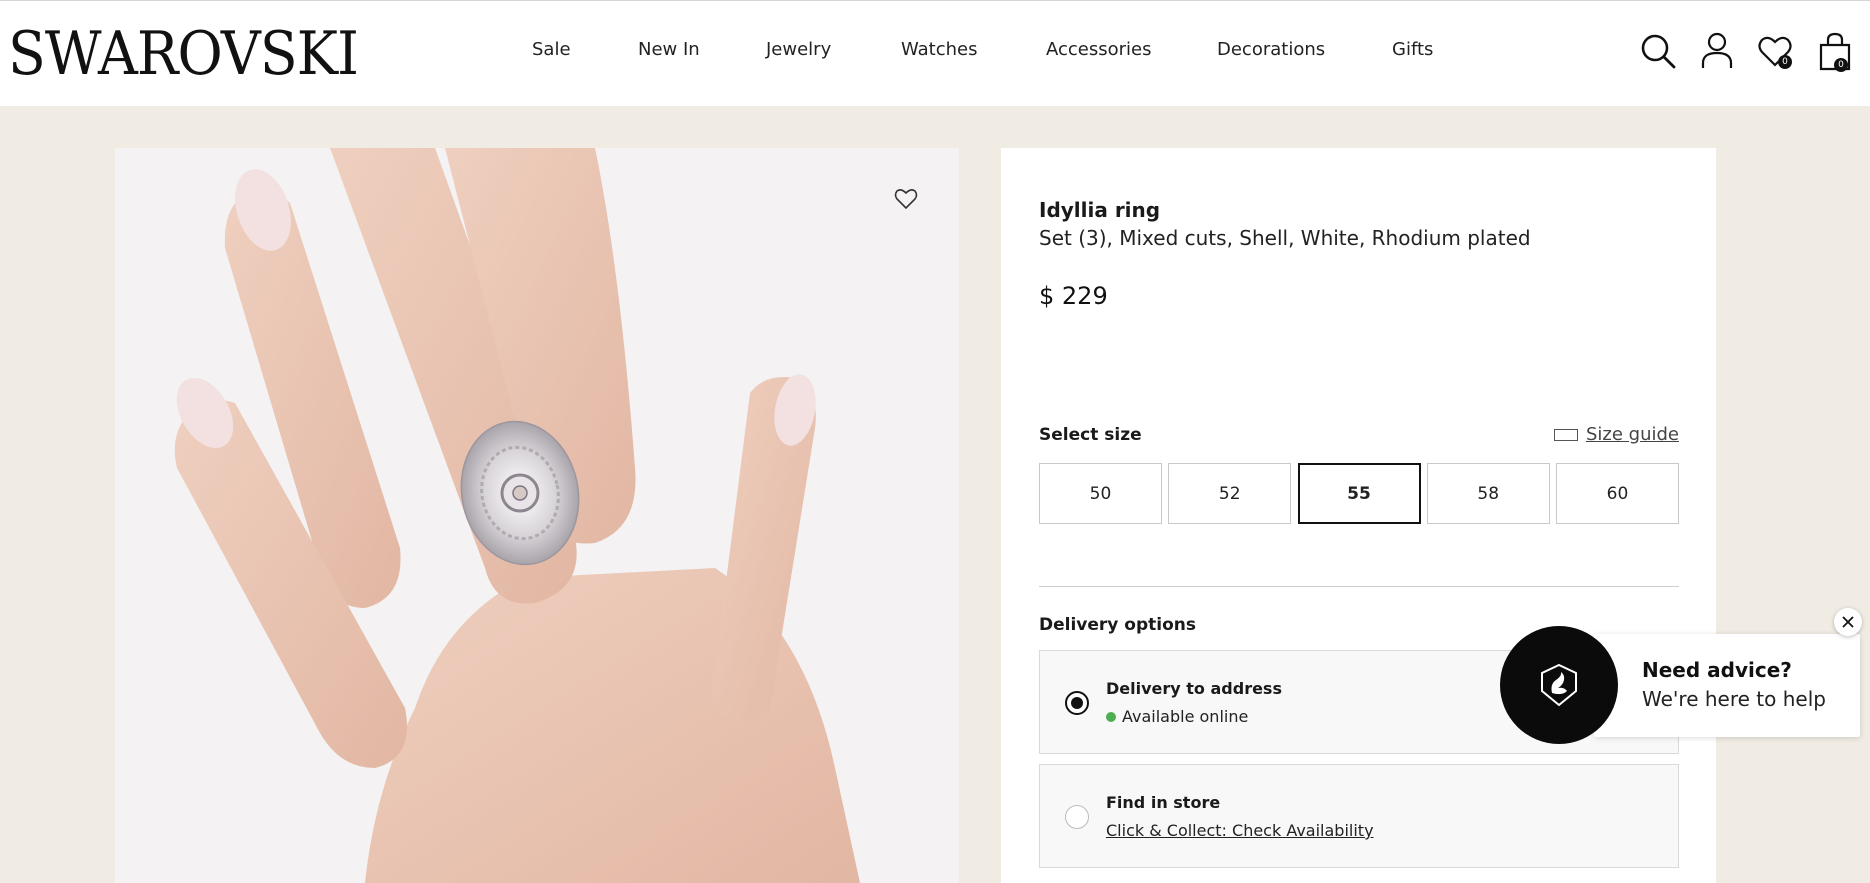 The height and width of the screenshot is (883, 1870). I want to click on size-option-52: 52, so click(1230, 493).